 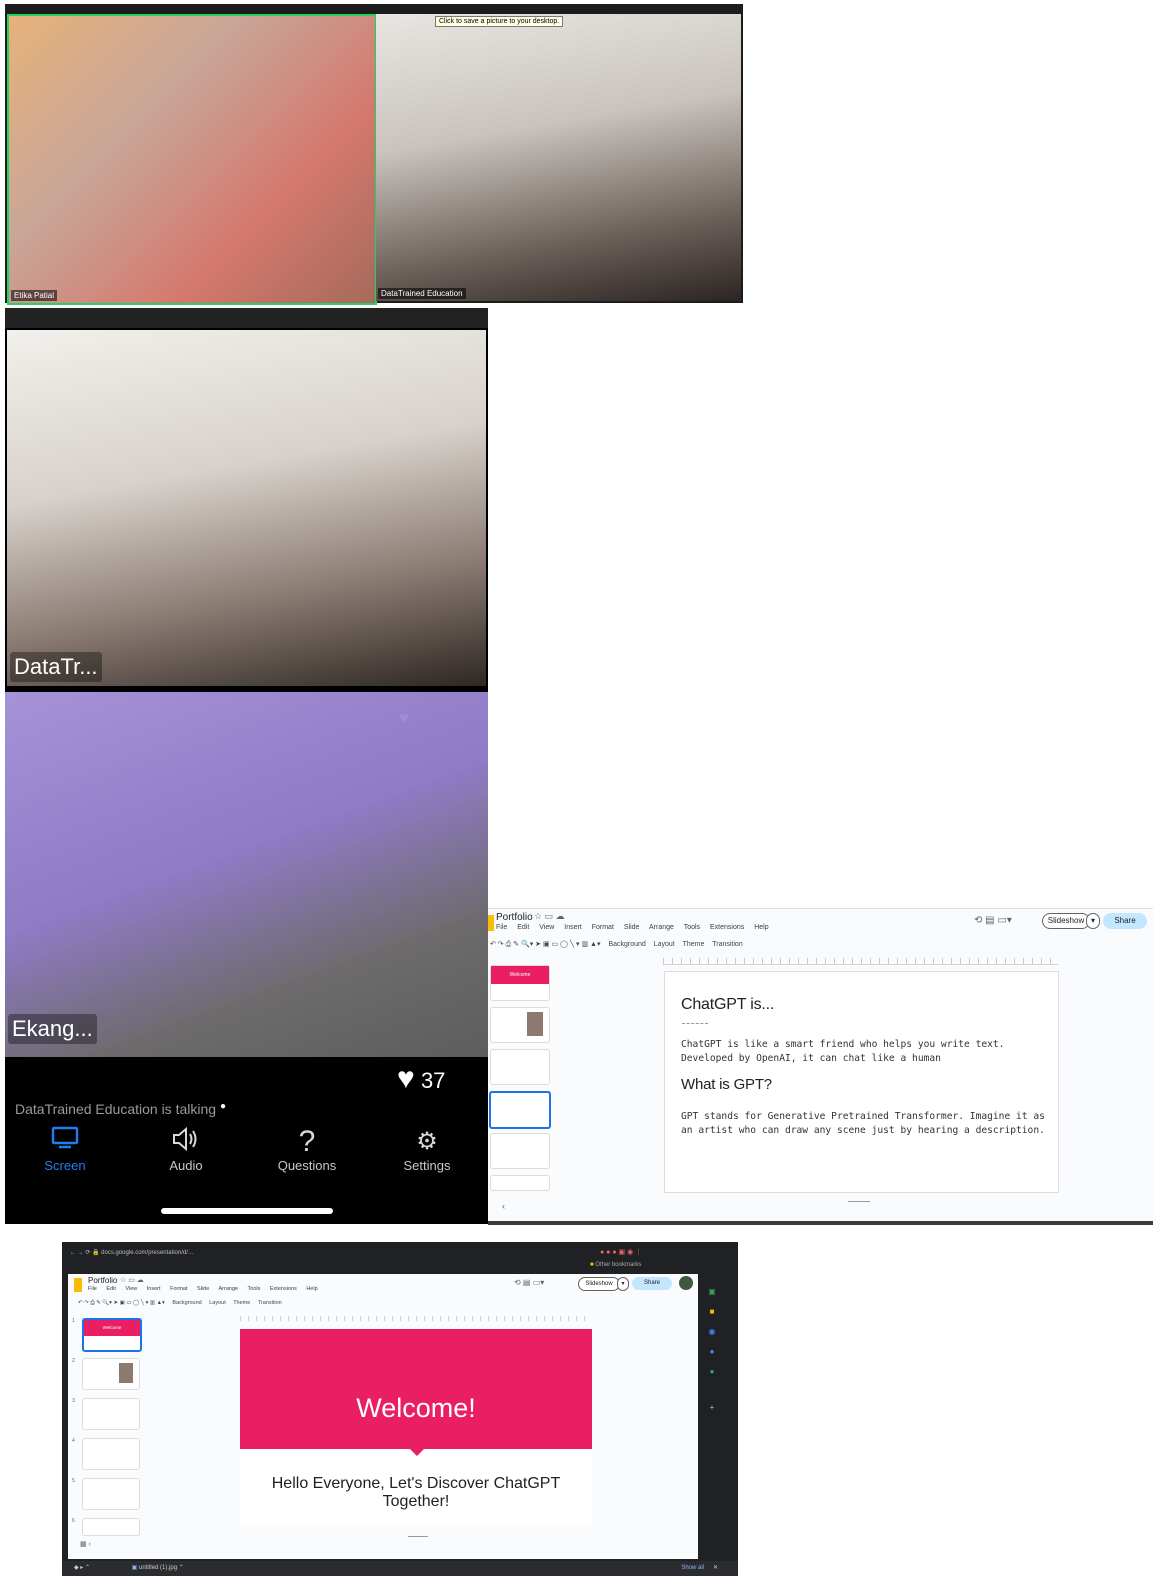 What do you see at coordinates (715, 1568) in the screenshot?
I see `close-icon: ✕` at bounding box center [715, 1568].